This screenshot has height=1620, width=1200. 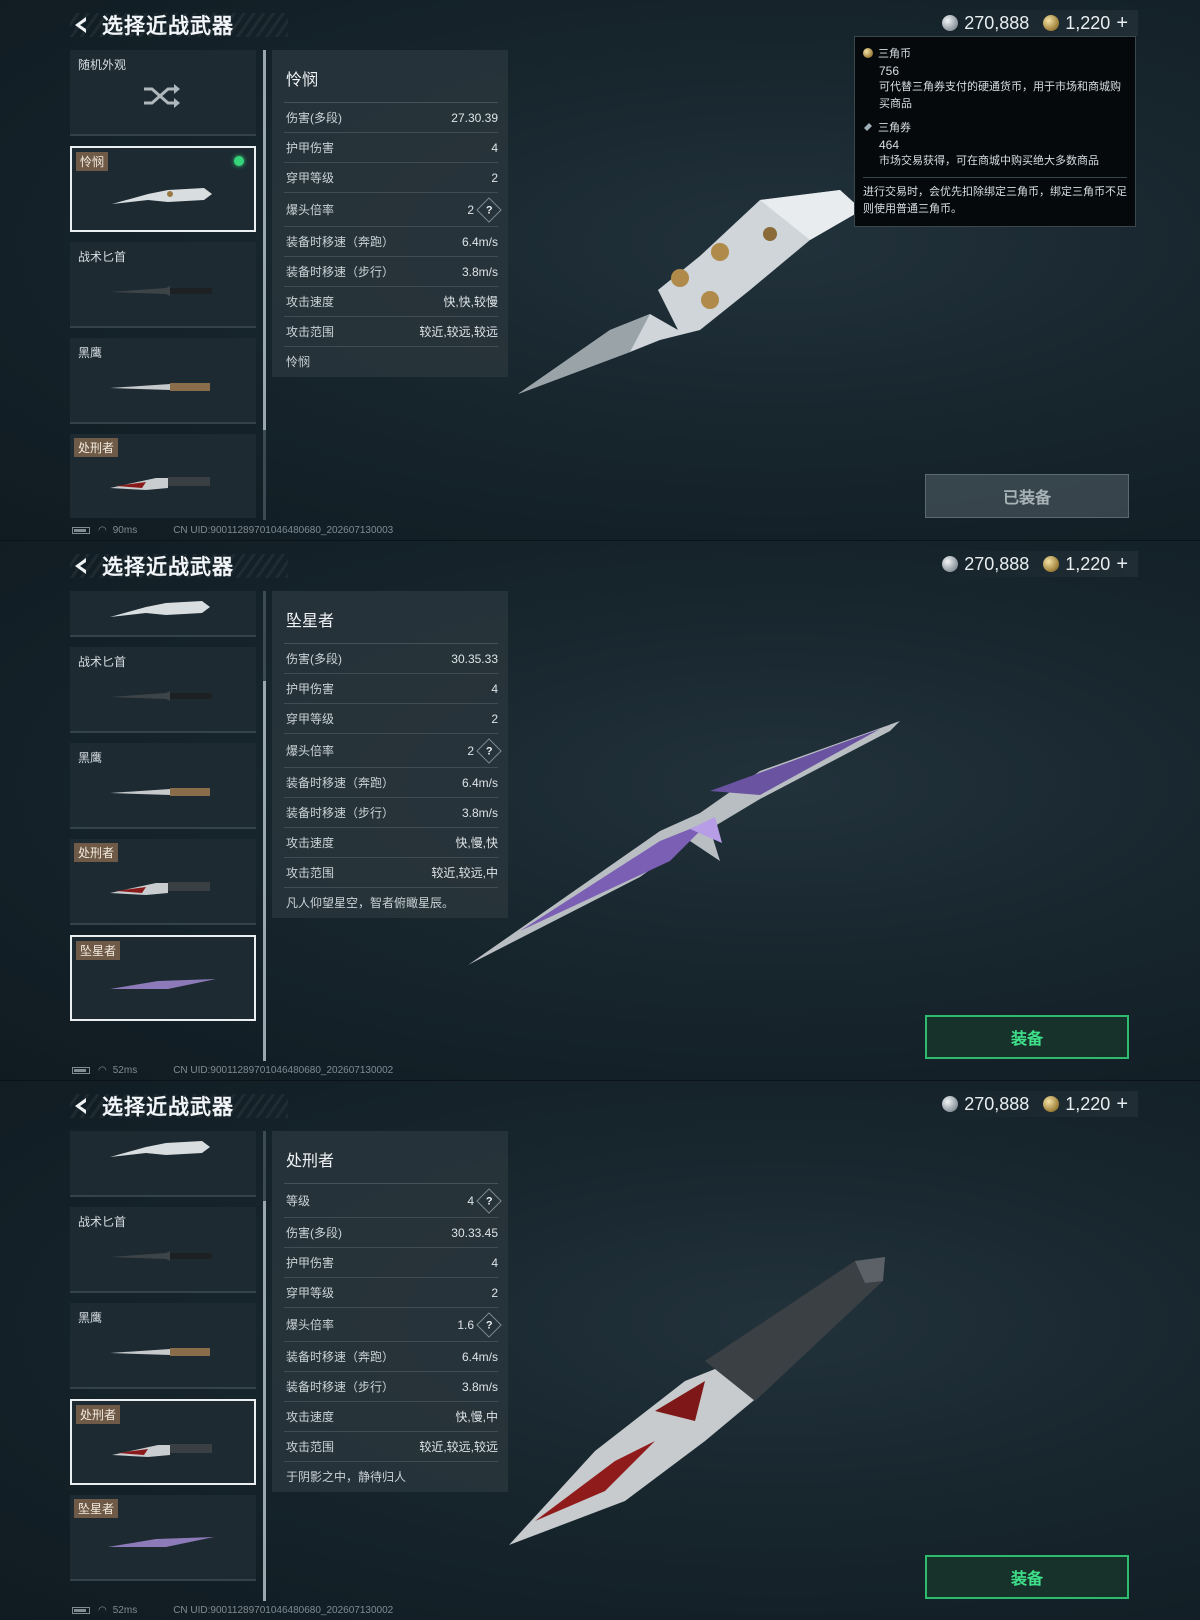 What do you see at coordinates (162, 96) in the screenshot?
I see `shuffle-icon` at bounding box center [162, 96].